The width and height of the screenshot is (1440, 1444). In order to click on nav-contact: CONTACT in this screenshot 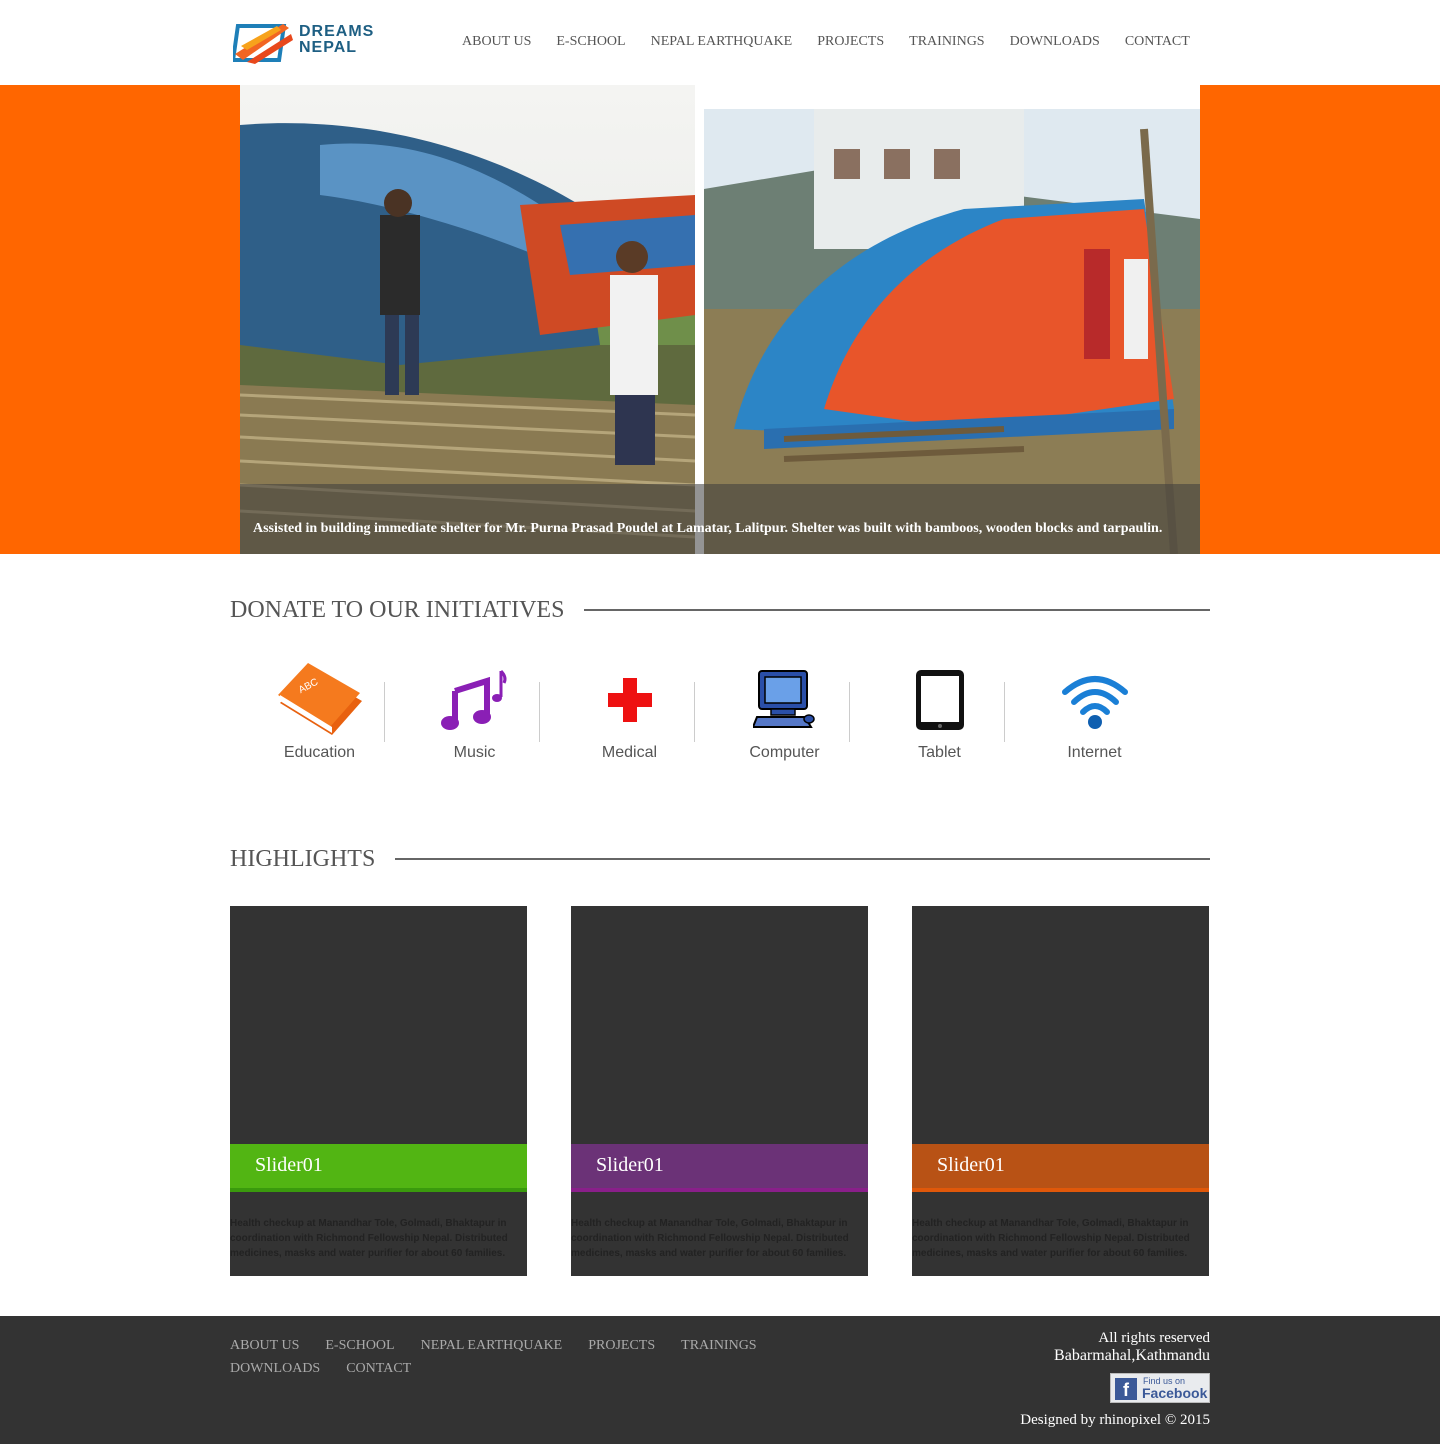, I will do `click(1157, 42)`.